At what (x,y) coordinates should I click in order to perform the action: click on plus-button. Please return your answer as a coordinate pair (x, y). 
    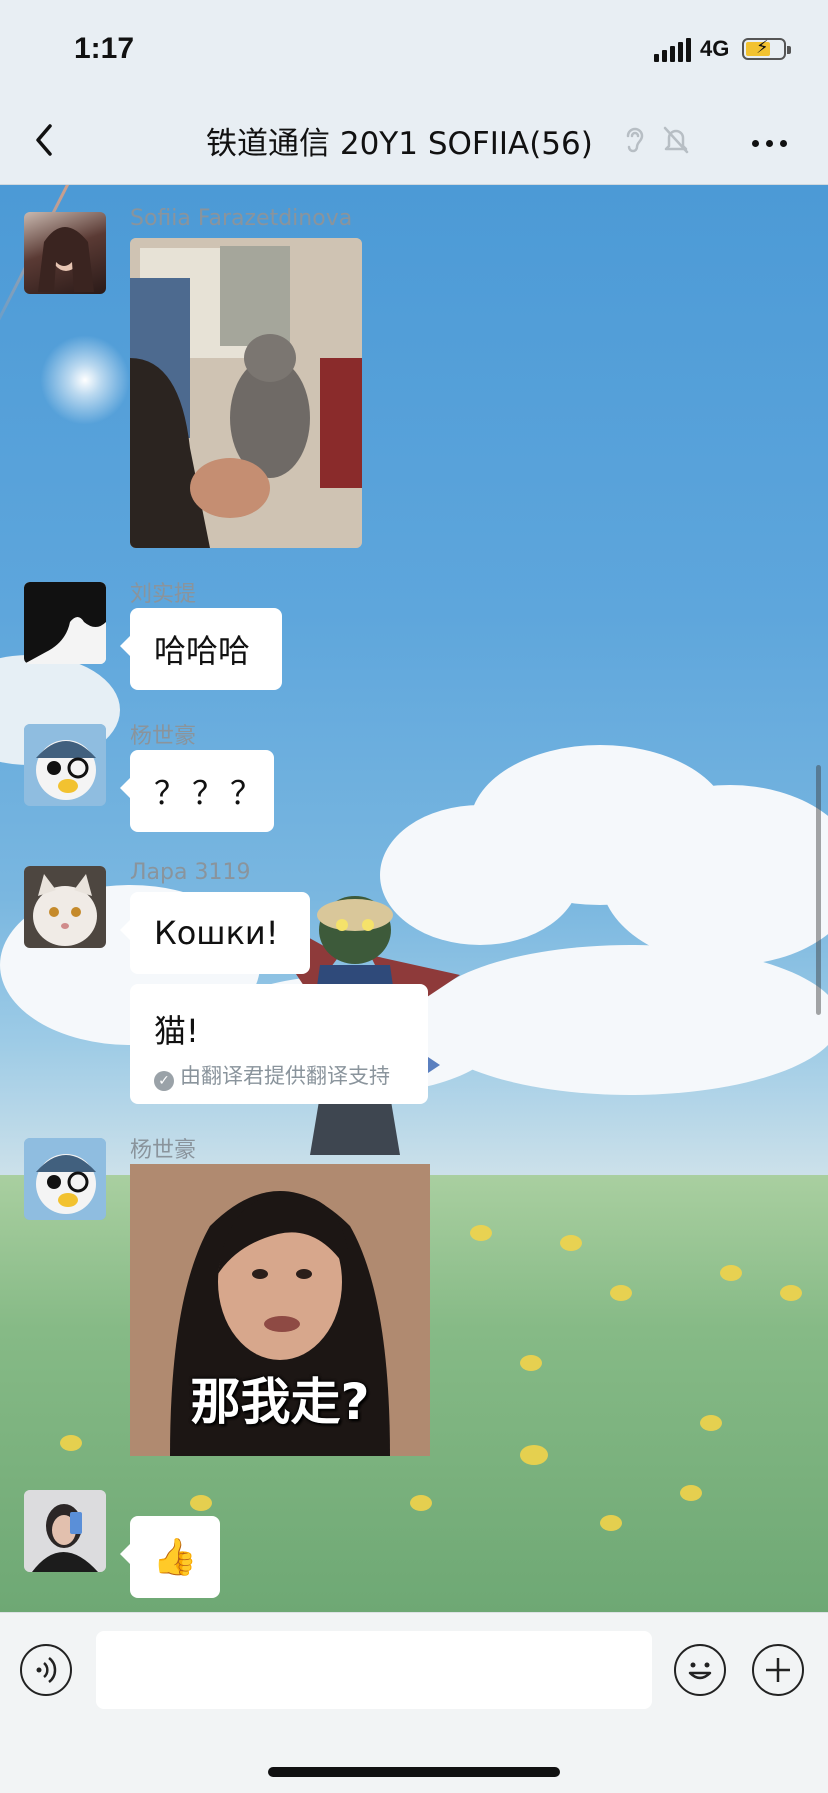
    Looking at the image, I should click on (778, 1670).